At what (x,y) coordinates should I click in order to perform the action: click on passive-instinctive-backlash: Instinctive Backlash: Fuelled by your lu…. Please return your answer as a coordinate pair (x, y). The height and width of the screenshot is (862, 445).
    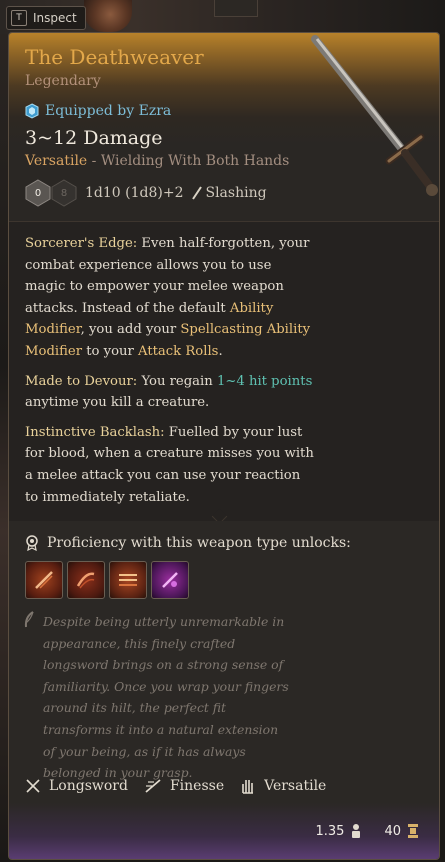
    Looking at the image, I should click on (170, 465).